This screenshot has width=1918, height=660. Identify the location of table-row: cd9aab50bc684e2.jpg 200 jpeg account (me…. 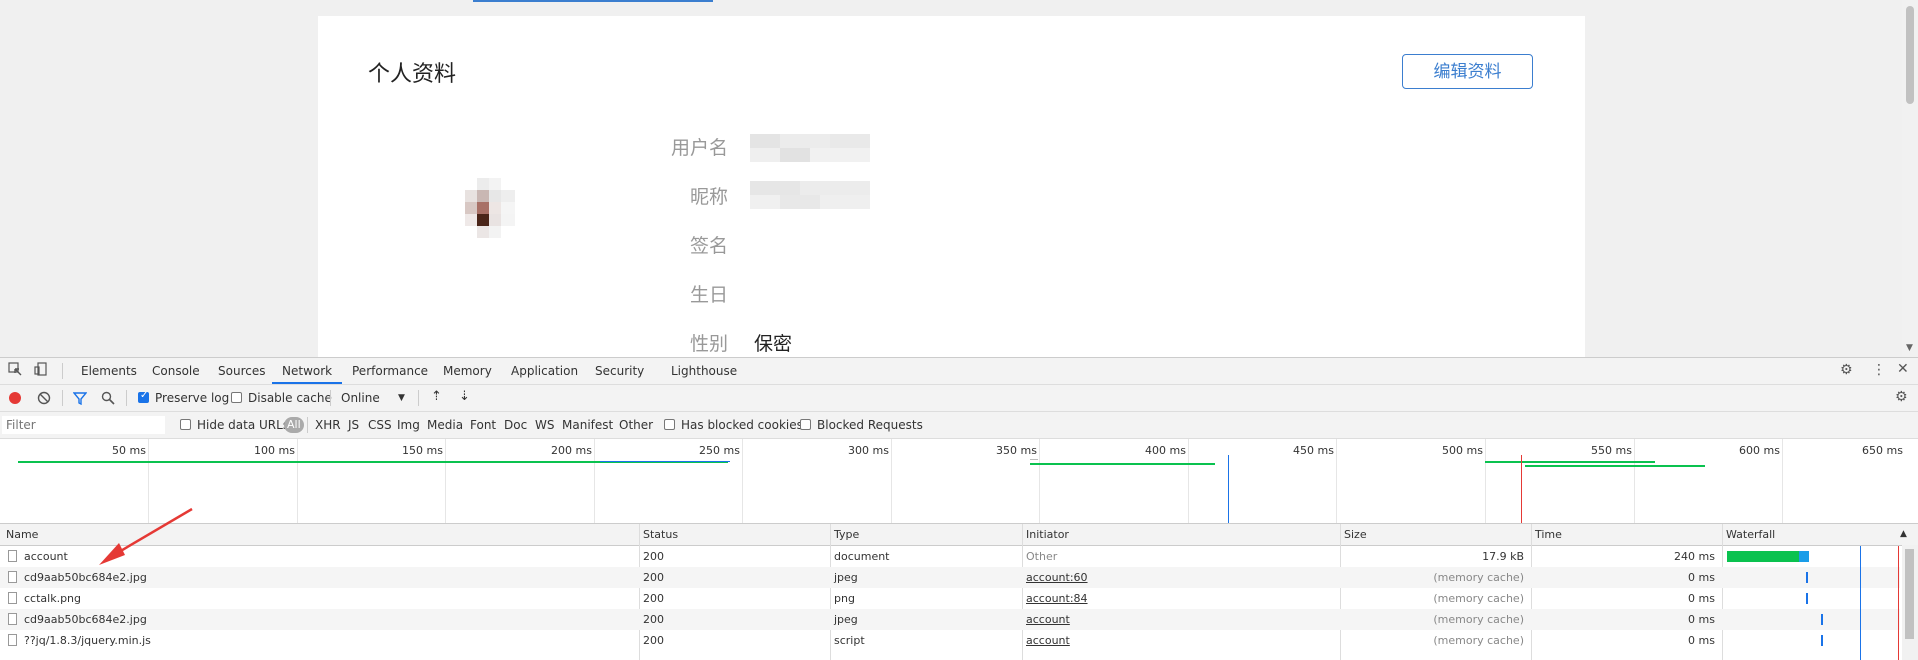
(950, 619).